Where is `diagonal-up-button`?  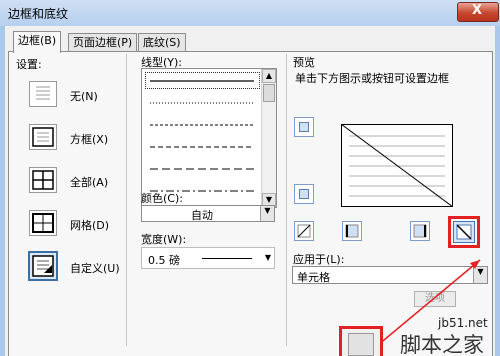
diagonal-up-button is located at coordinates (304, 231).